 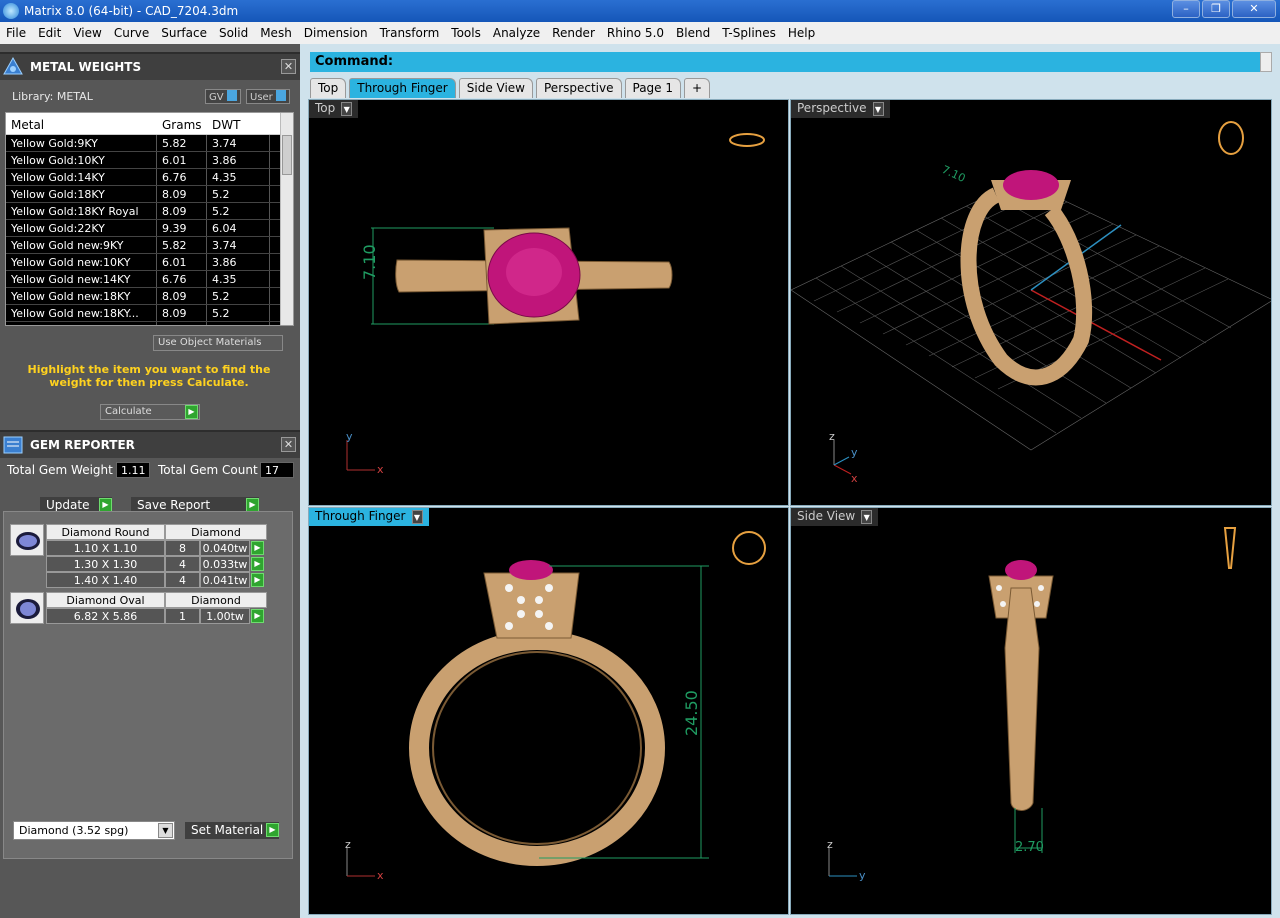 I want to click on tab-page-1: Page 1, so click(x=652, y=88).